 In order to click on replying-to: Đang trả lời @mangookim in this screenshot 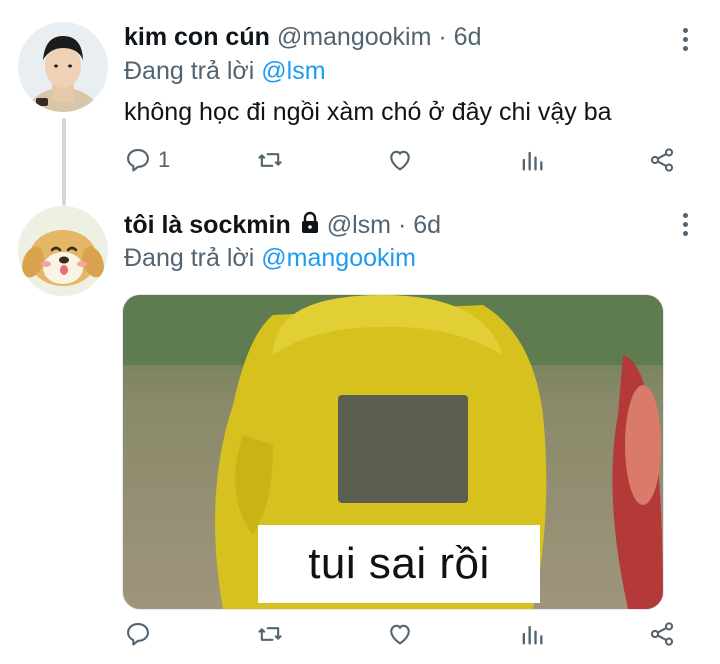, I will do `click(270, 258)`.